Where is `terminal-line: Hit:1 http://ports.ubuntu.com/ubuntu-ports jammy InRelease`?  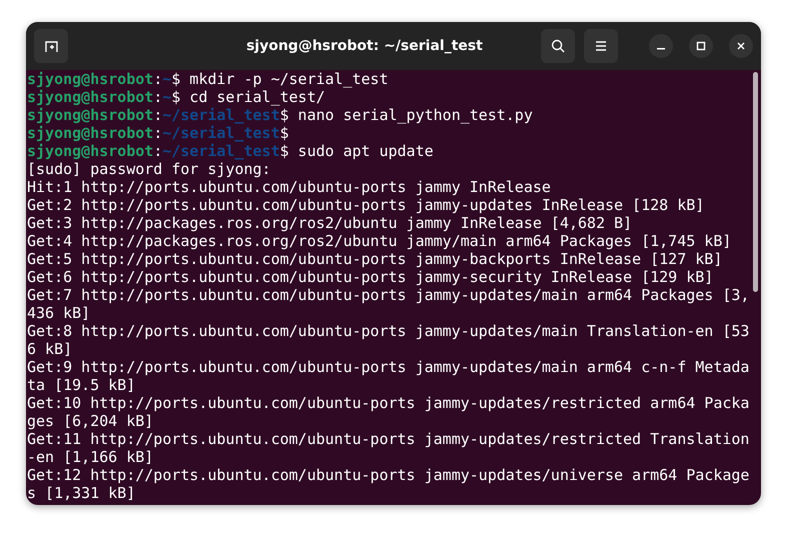 terminal-line: Hit:1 http://ports.ubuntu.com/ubuntu-ports jammy InRelease is located at coordinates (289, 187).